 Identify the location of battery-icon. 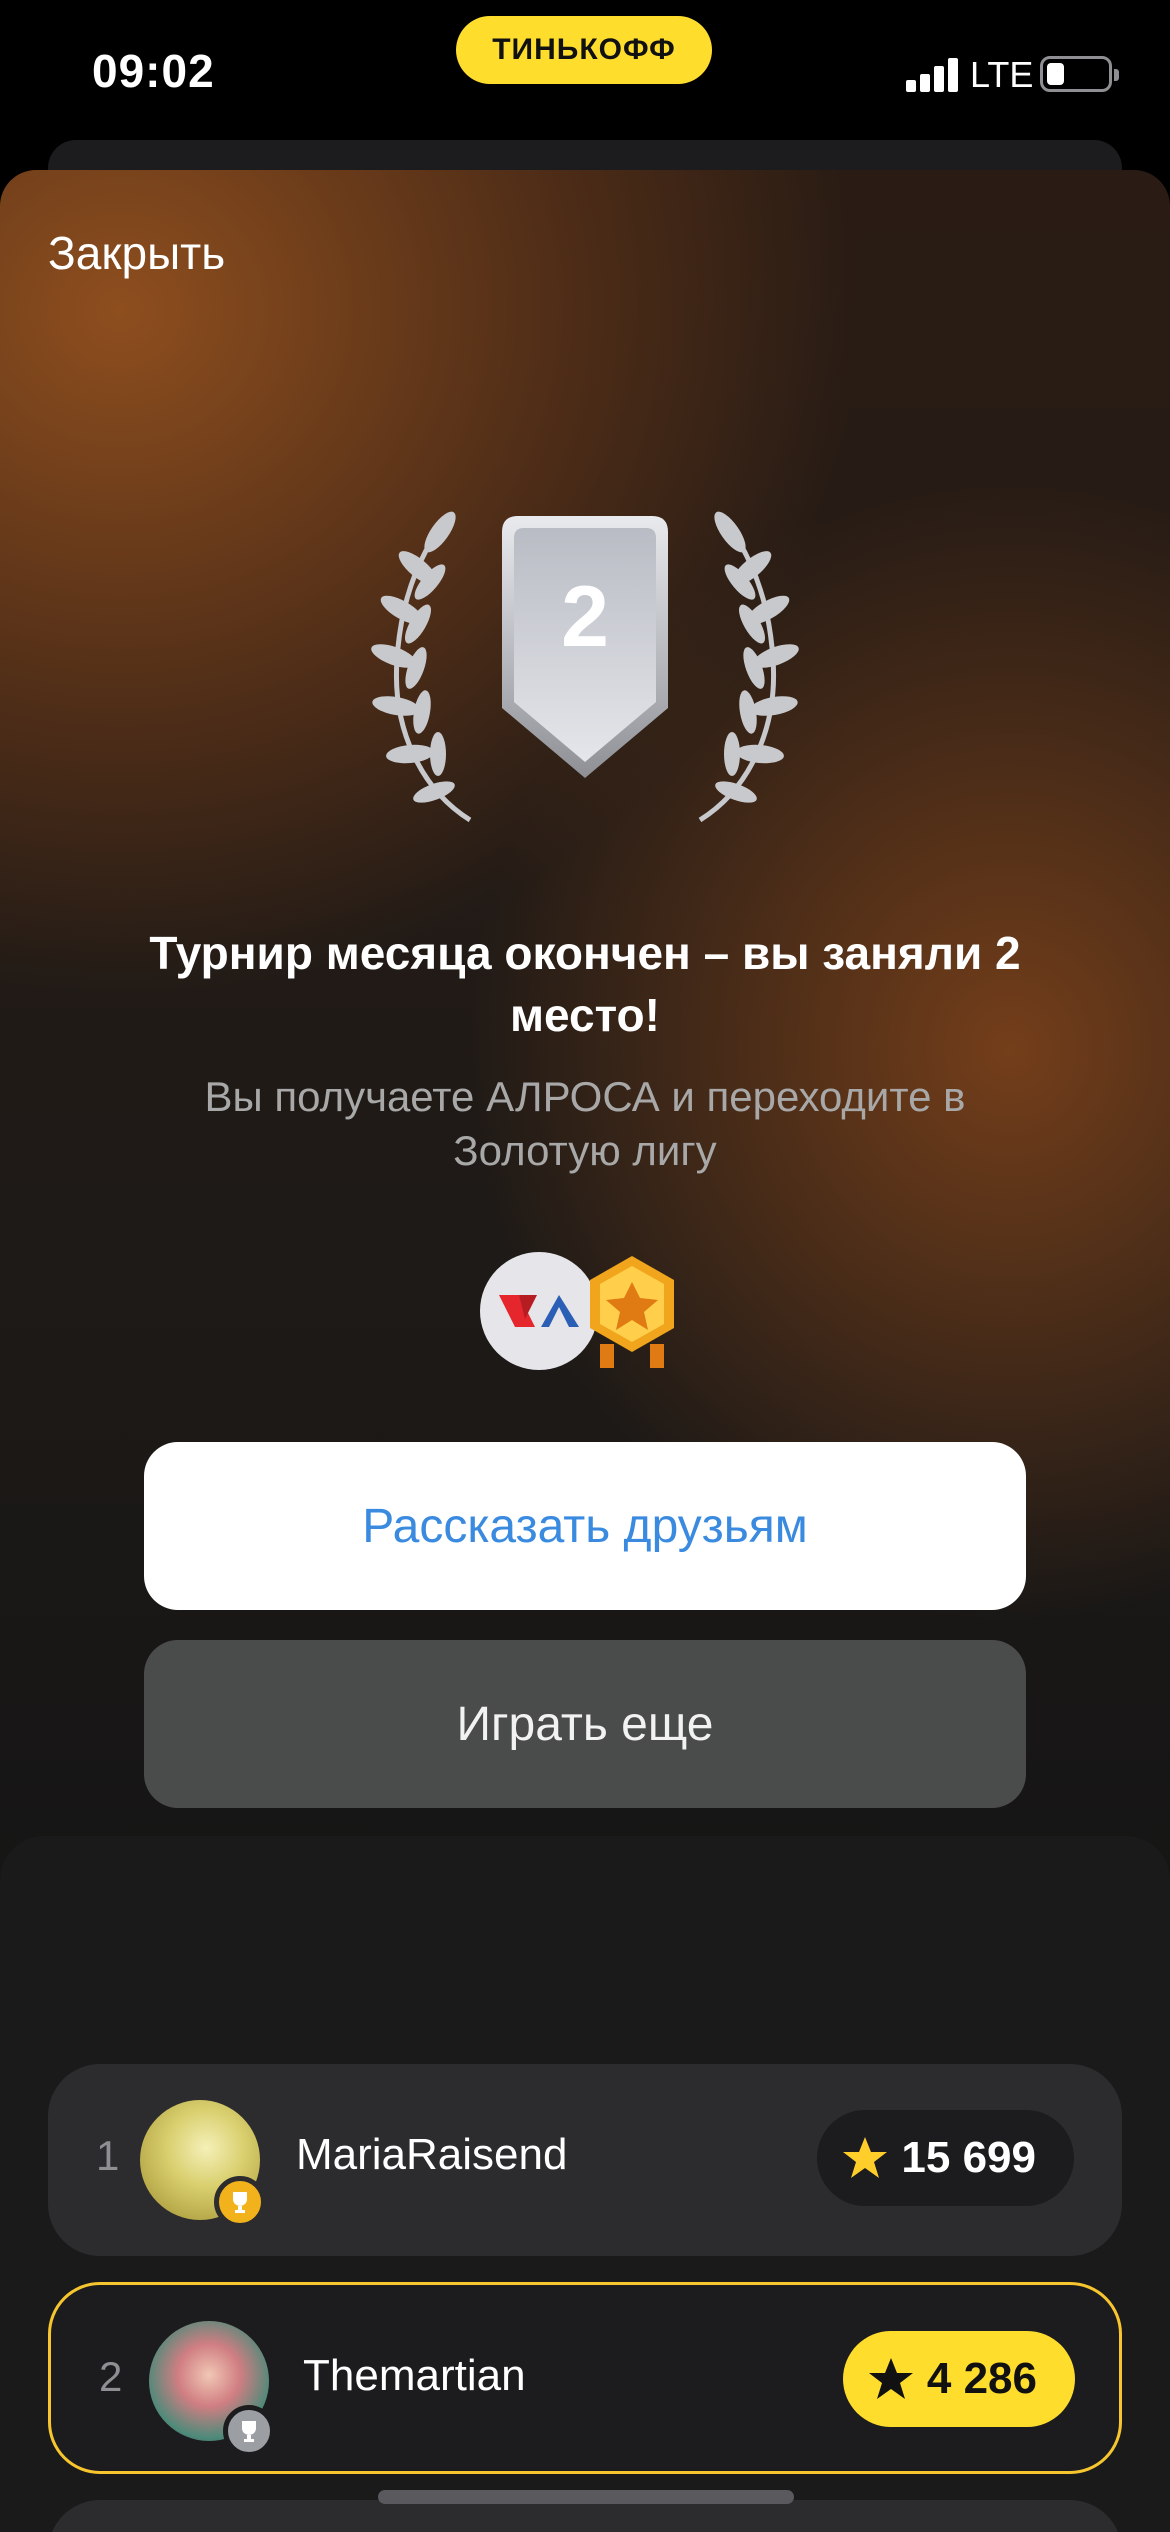
(1079, 74).